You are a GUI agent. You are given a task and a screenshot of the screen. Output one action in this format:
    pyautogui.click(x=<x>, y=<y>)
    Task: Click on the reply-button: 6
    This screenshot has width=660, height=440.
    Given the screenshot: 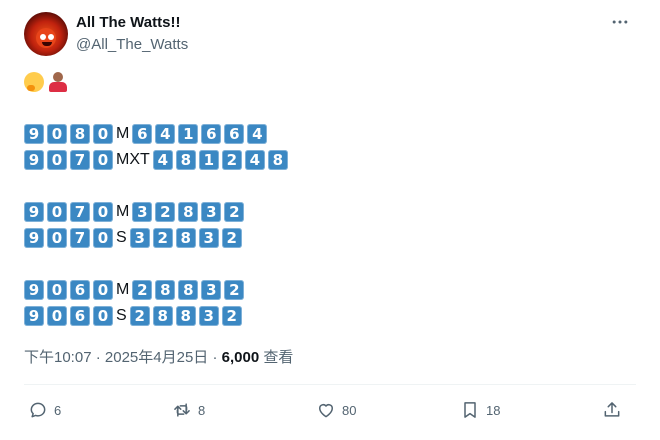 What is the action you would take?
    pyautogui.click(x=44, y=410)
    